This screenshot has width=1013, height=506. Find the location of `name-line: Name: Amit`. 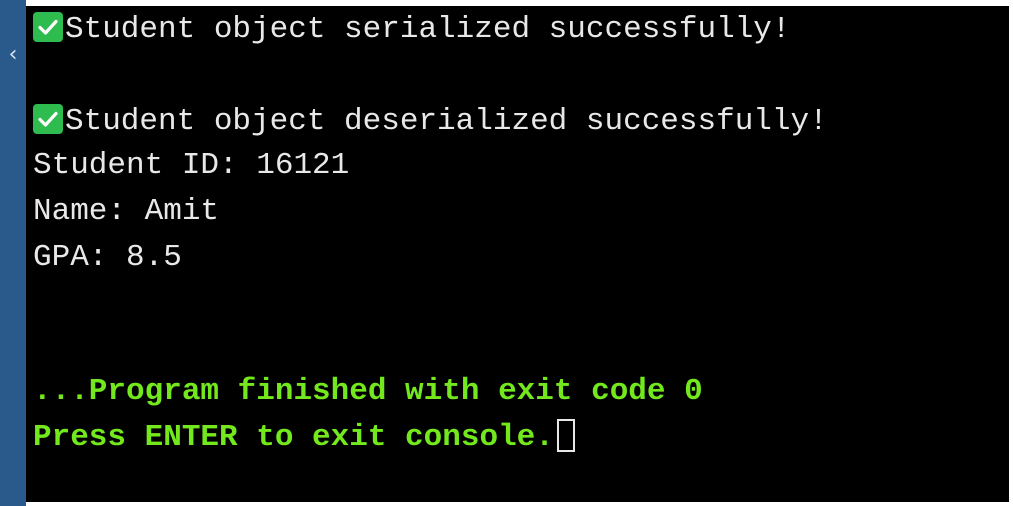

name-line: Name: Amit is located at coordinates (126, 211).